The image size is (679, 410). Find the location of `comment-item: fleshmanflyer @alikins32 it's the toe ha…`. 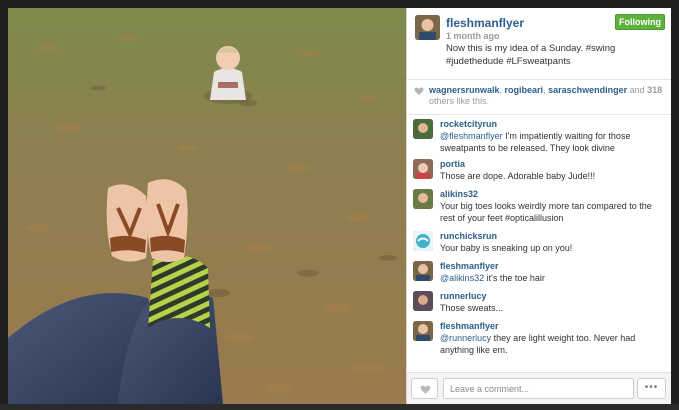

comment-item: fleshmanflyer @alikins32 it's the toe ha… is located at coordinates (539, 272).